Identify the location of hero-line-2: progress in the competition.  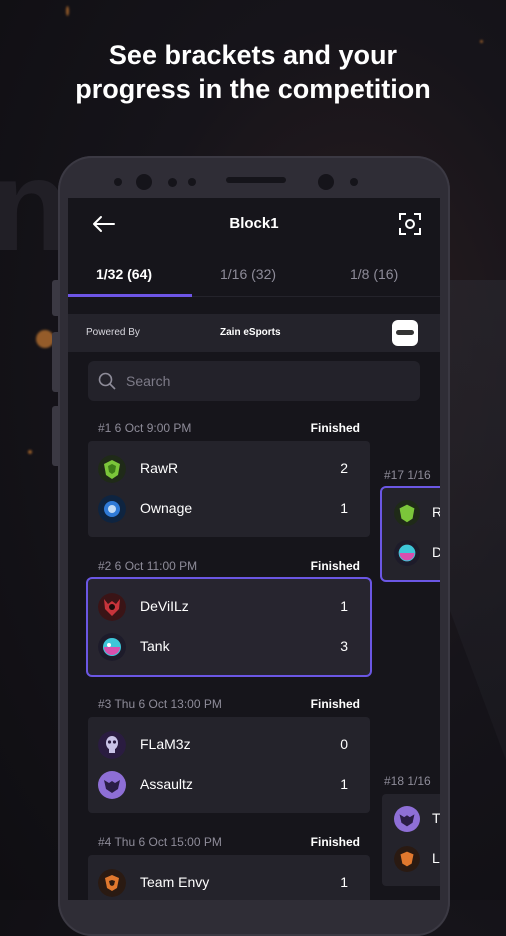
(253, 89).